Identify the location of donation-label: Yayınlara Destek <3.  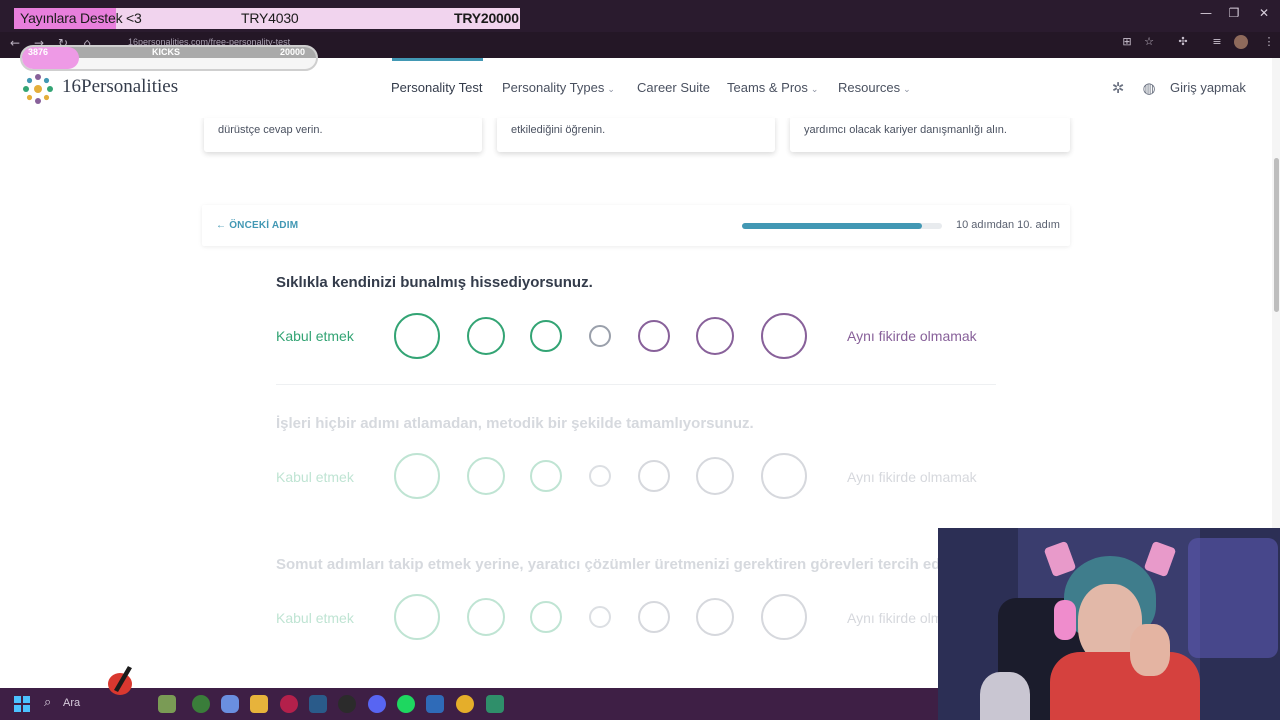
(81, 18).